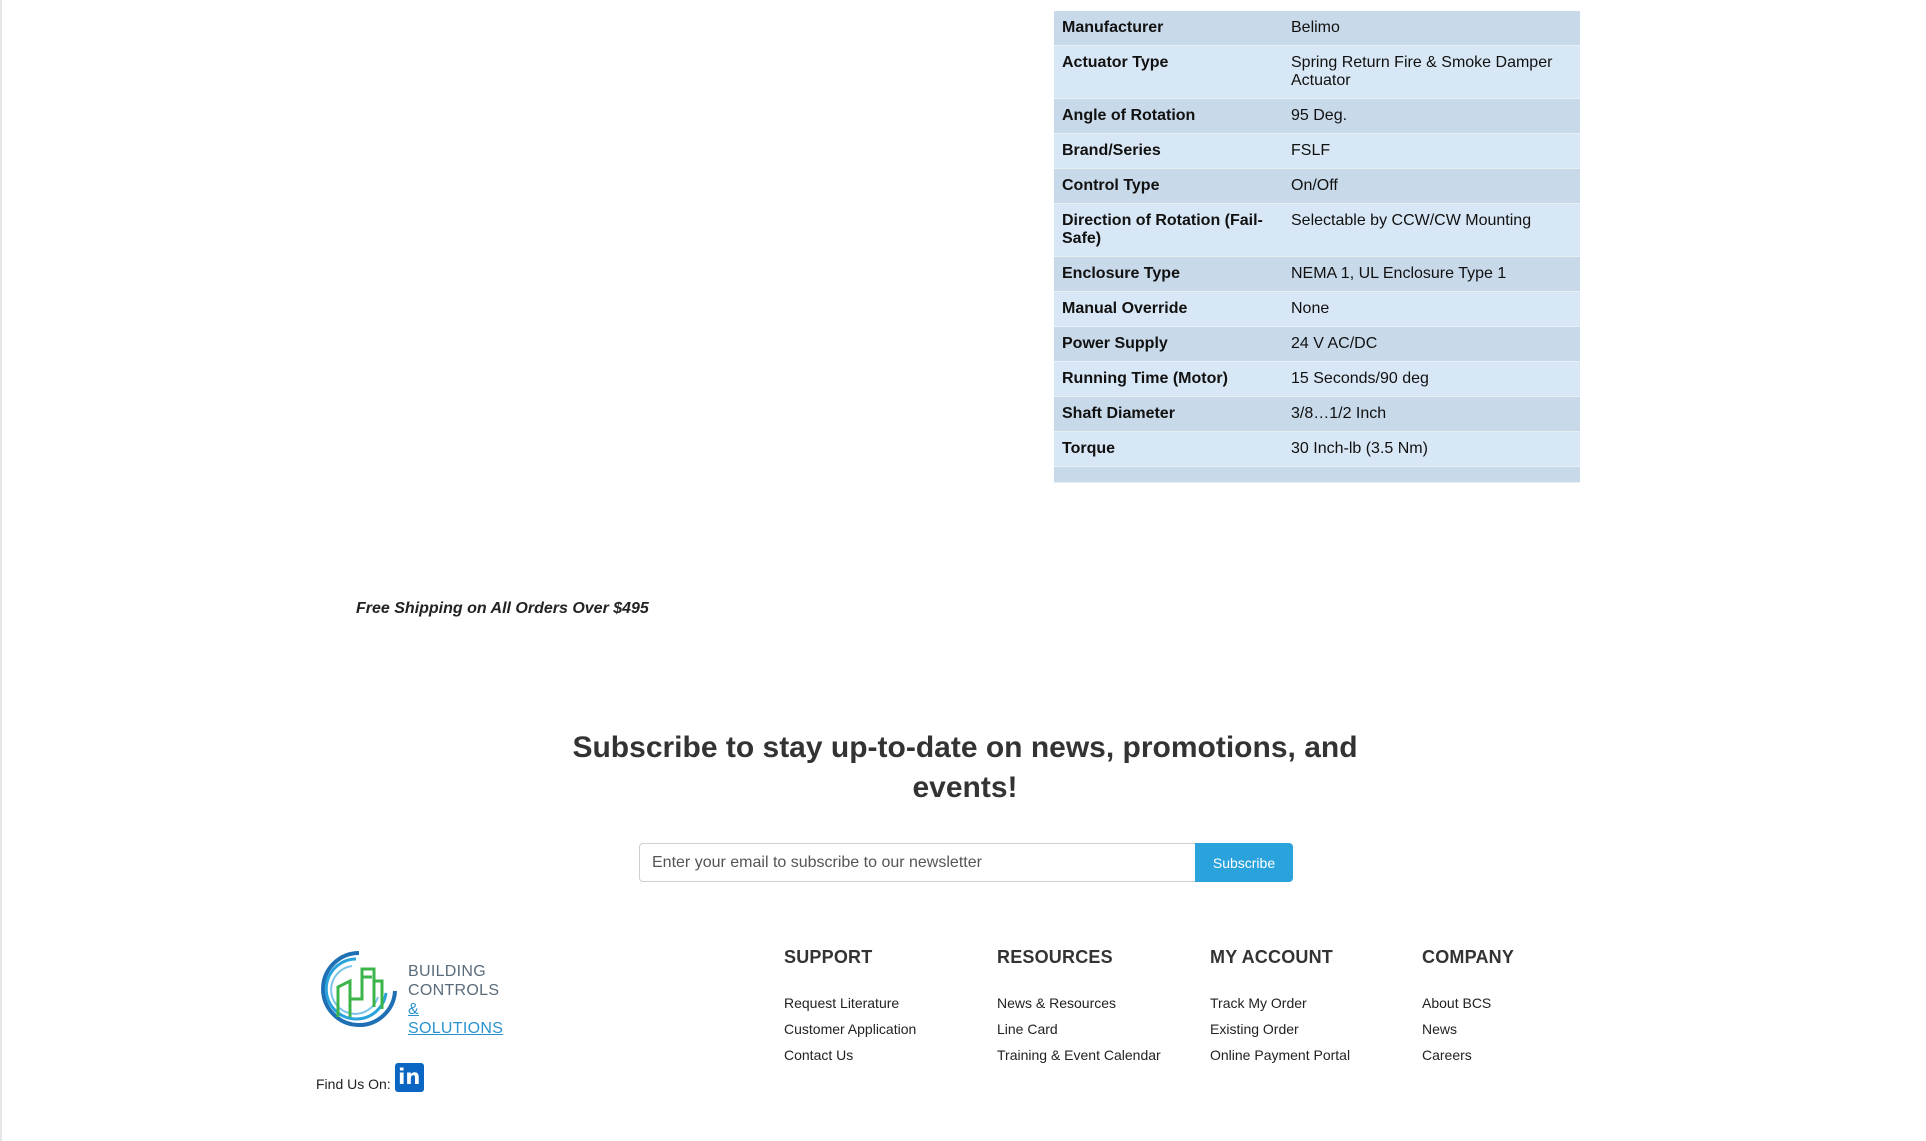 Image resolution: width=1926 pixels, height=1141 pixels. What do you see at coordinates (1431, 230) in the screenshot?
I see `spec-value: Selectable by CCW/CW Mounting` at bounding box center [1431, 230].